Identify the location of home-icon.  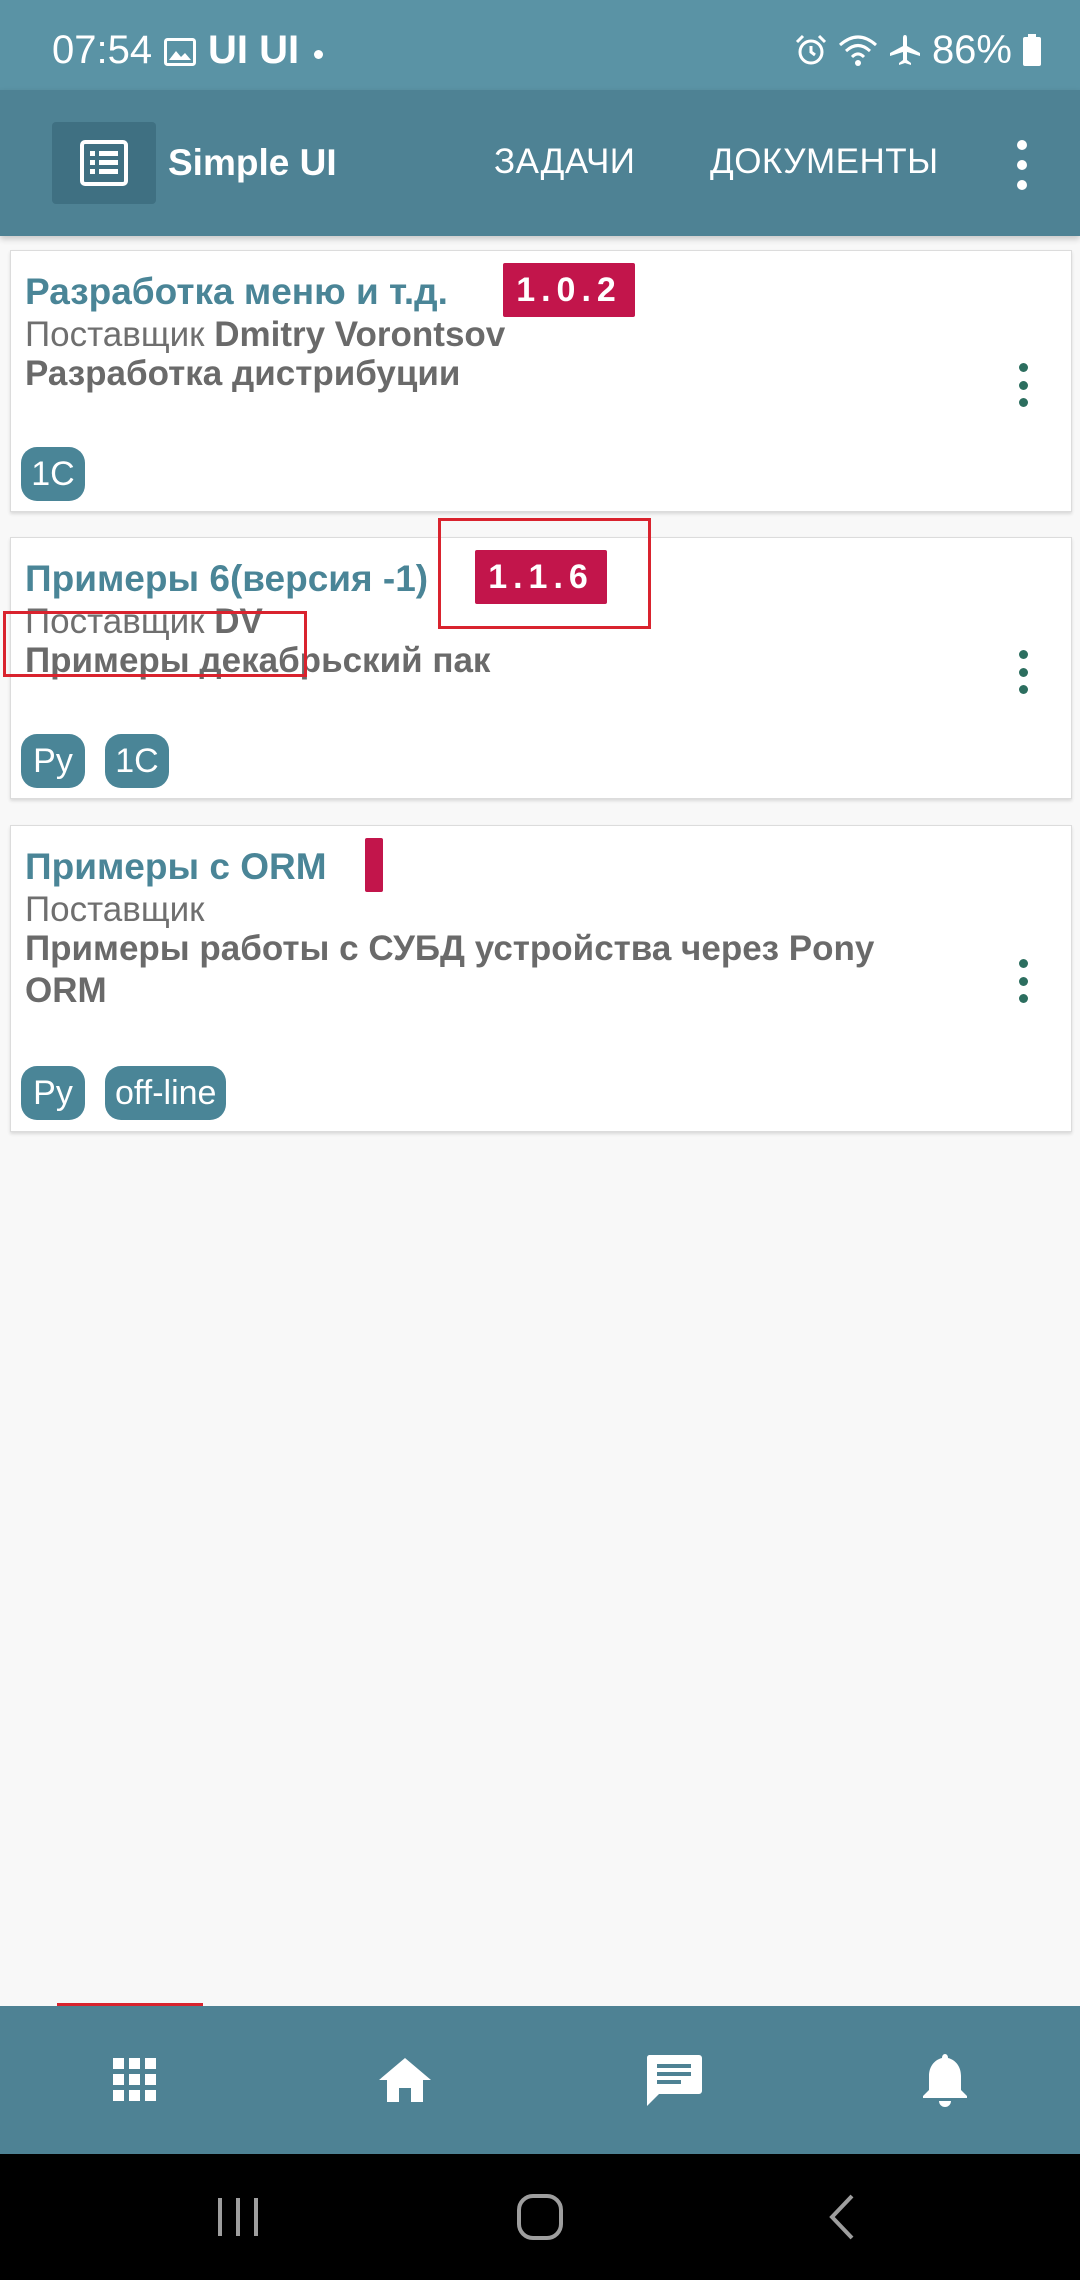
(405, 2080).